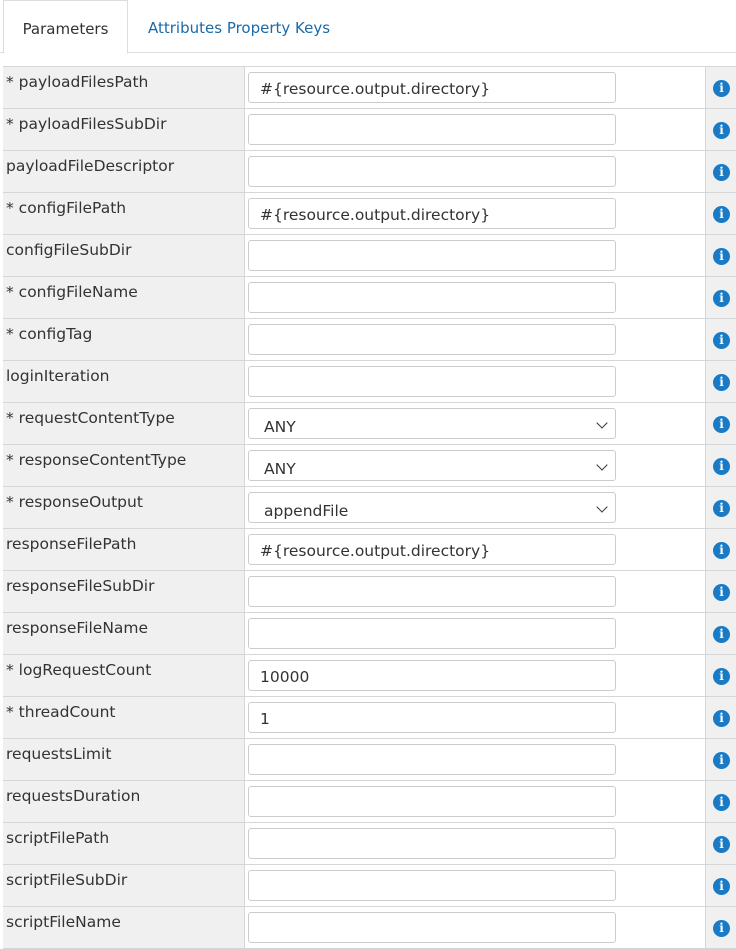  Describe the element at coordinates (375, 89) in the screenshot. I see `payload-files-path-value: #{resource.output.directory}` at that location.